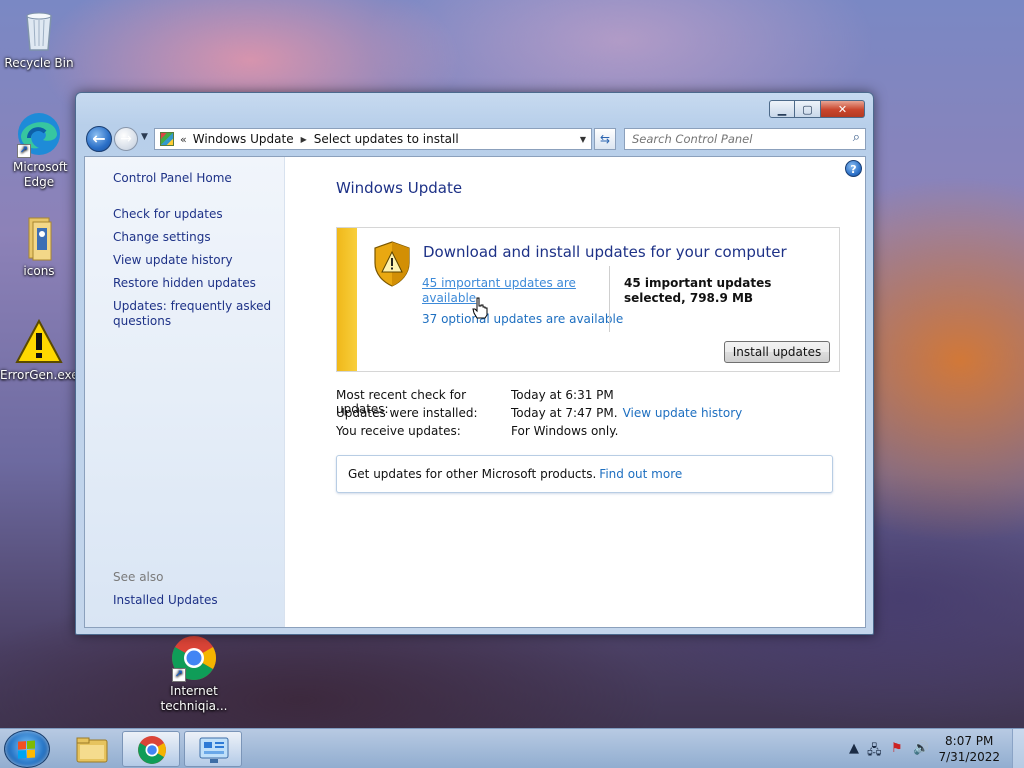 This screenshot has width=1024, height=768. I want to click on breadcrumb-overflow: «, so click(183, 139).